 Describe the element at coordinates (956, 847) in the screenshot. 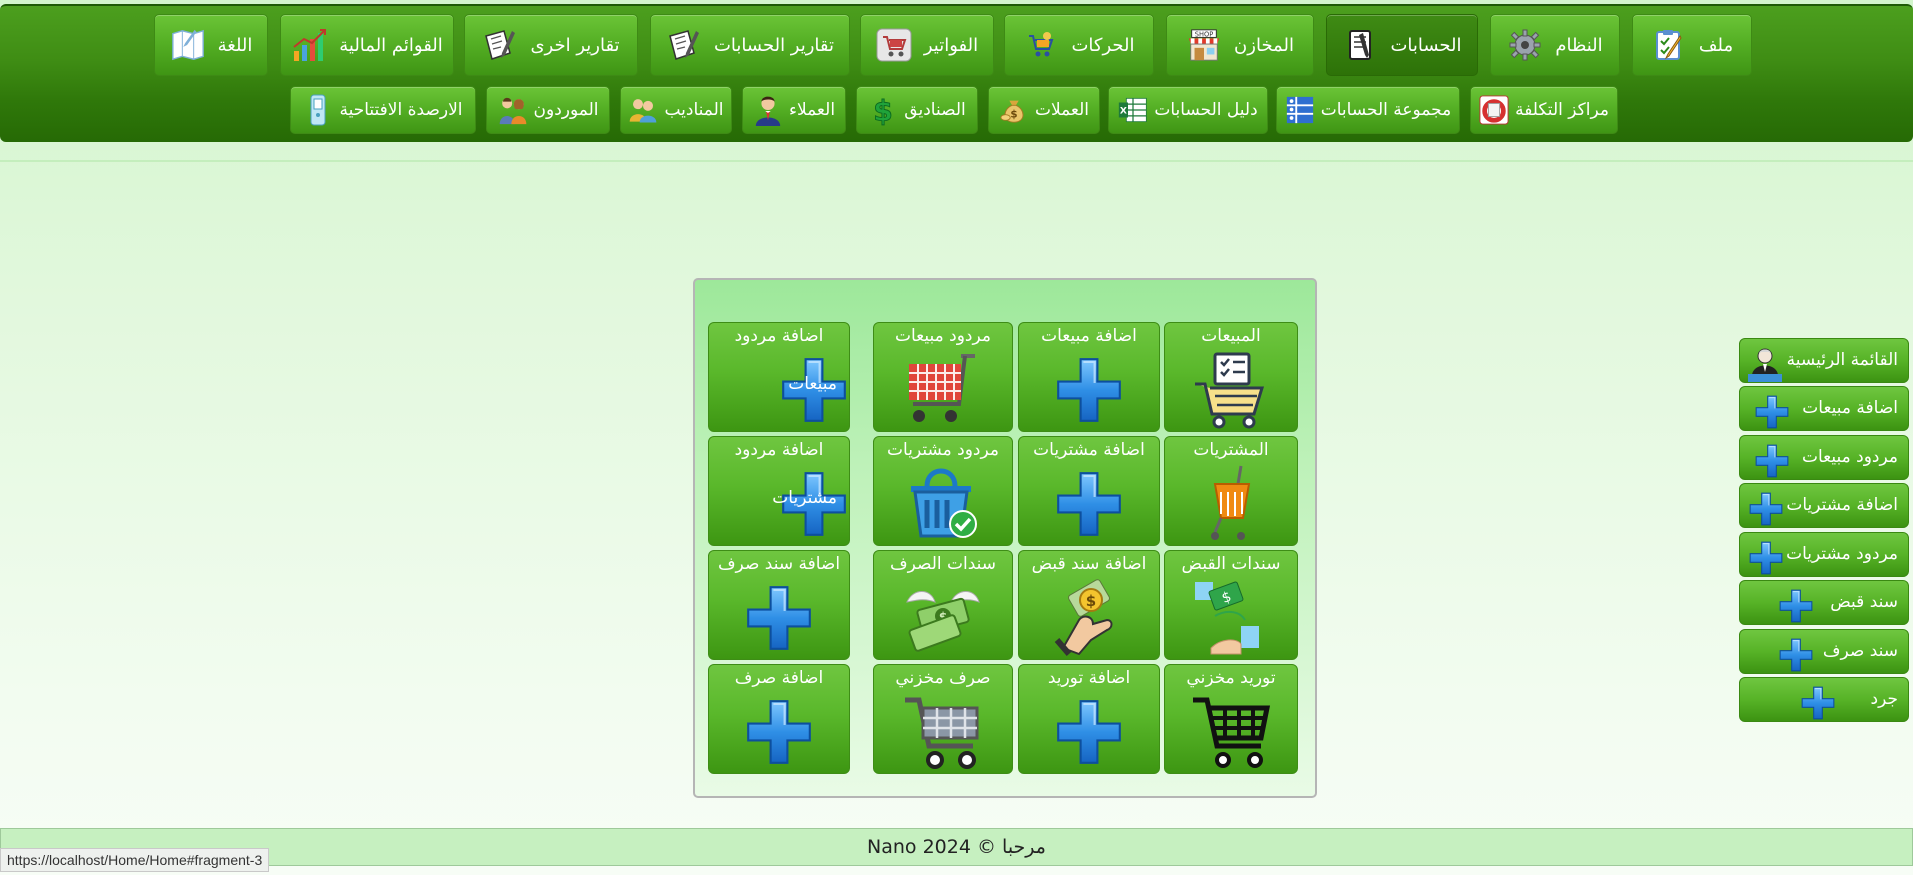

I see `footer-text: Nano 2024 © مرحبا` at that location.